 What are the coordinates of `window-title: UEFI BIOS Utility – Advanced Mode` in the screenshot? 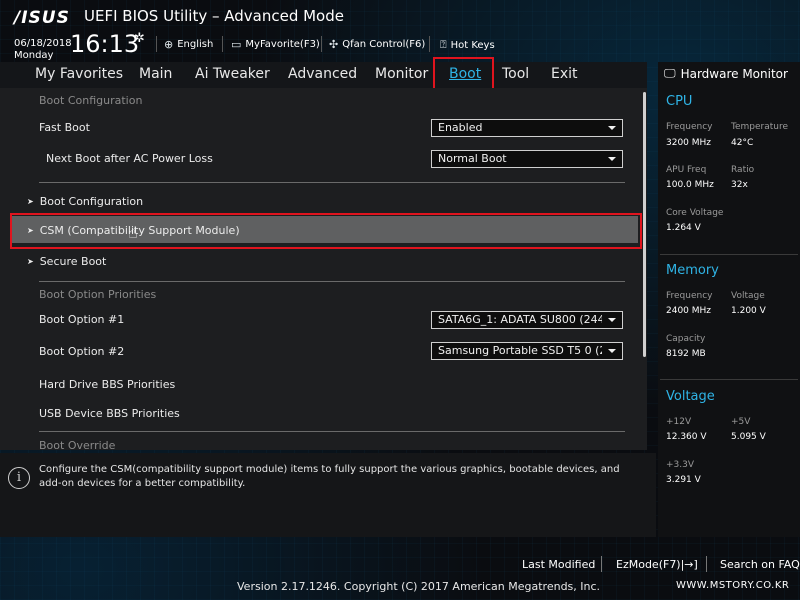 It's located at (214, 16).